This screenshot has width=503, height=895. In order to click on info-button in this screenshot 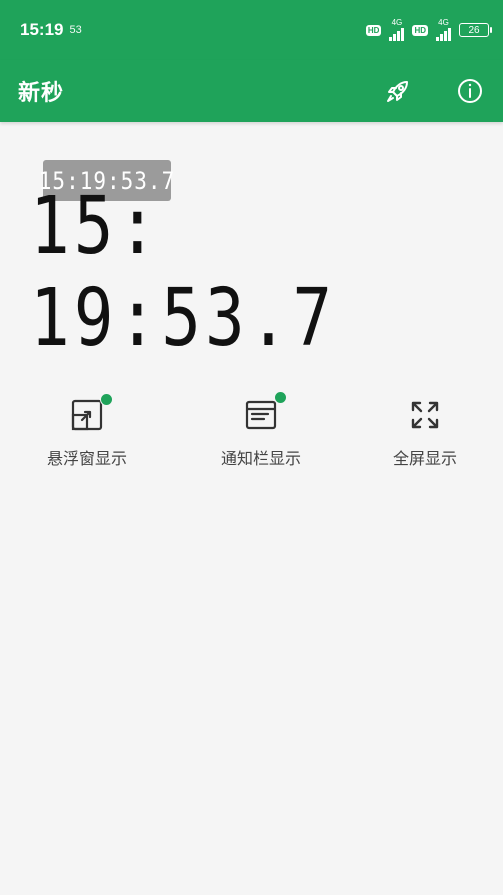, I will do `click(470, 91)`.